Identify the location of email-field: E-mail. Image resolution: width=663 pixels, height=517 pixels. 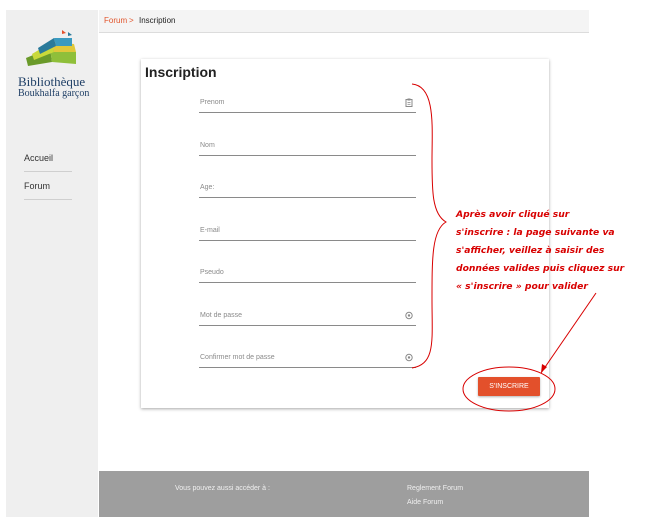
(307, 230).